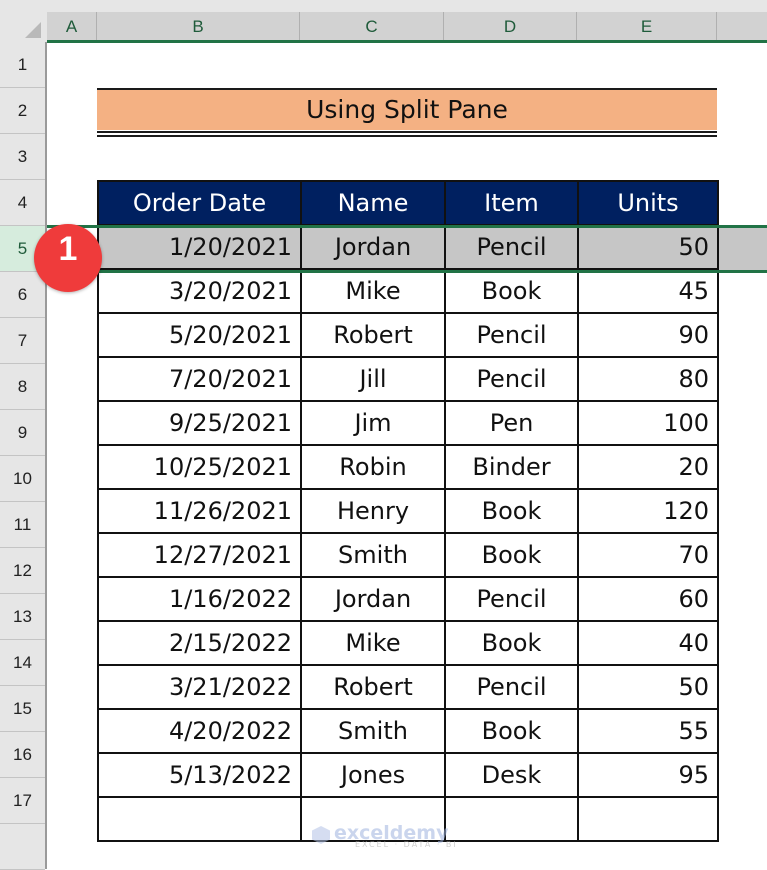 This screenshot has height=870, width=767. Describe the element at coordinates (742, 249) in the screenshot. I see `selected-row-extension` at that location.